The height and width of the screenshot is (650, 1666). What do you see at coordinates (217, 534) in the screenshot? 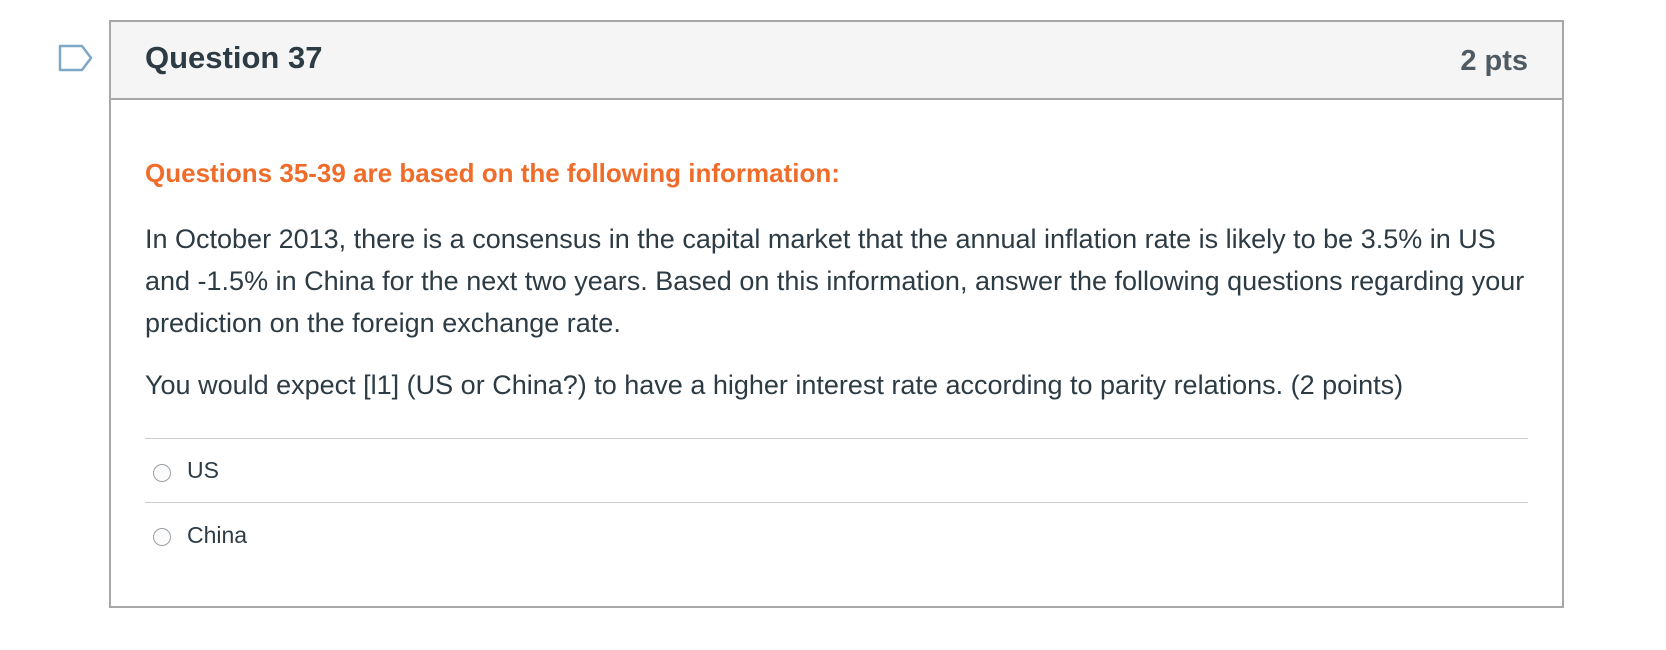
I see `answer-label: China` at bounding box center [217, 534].